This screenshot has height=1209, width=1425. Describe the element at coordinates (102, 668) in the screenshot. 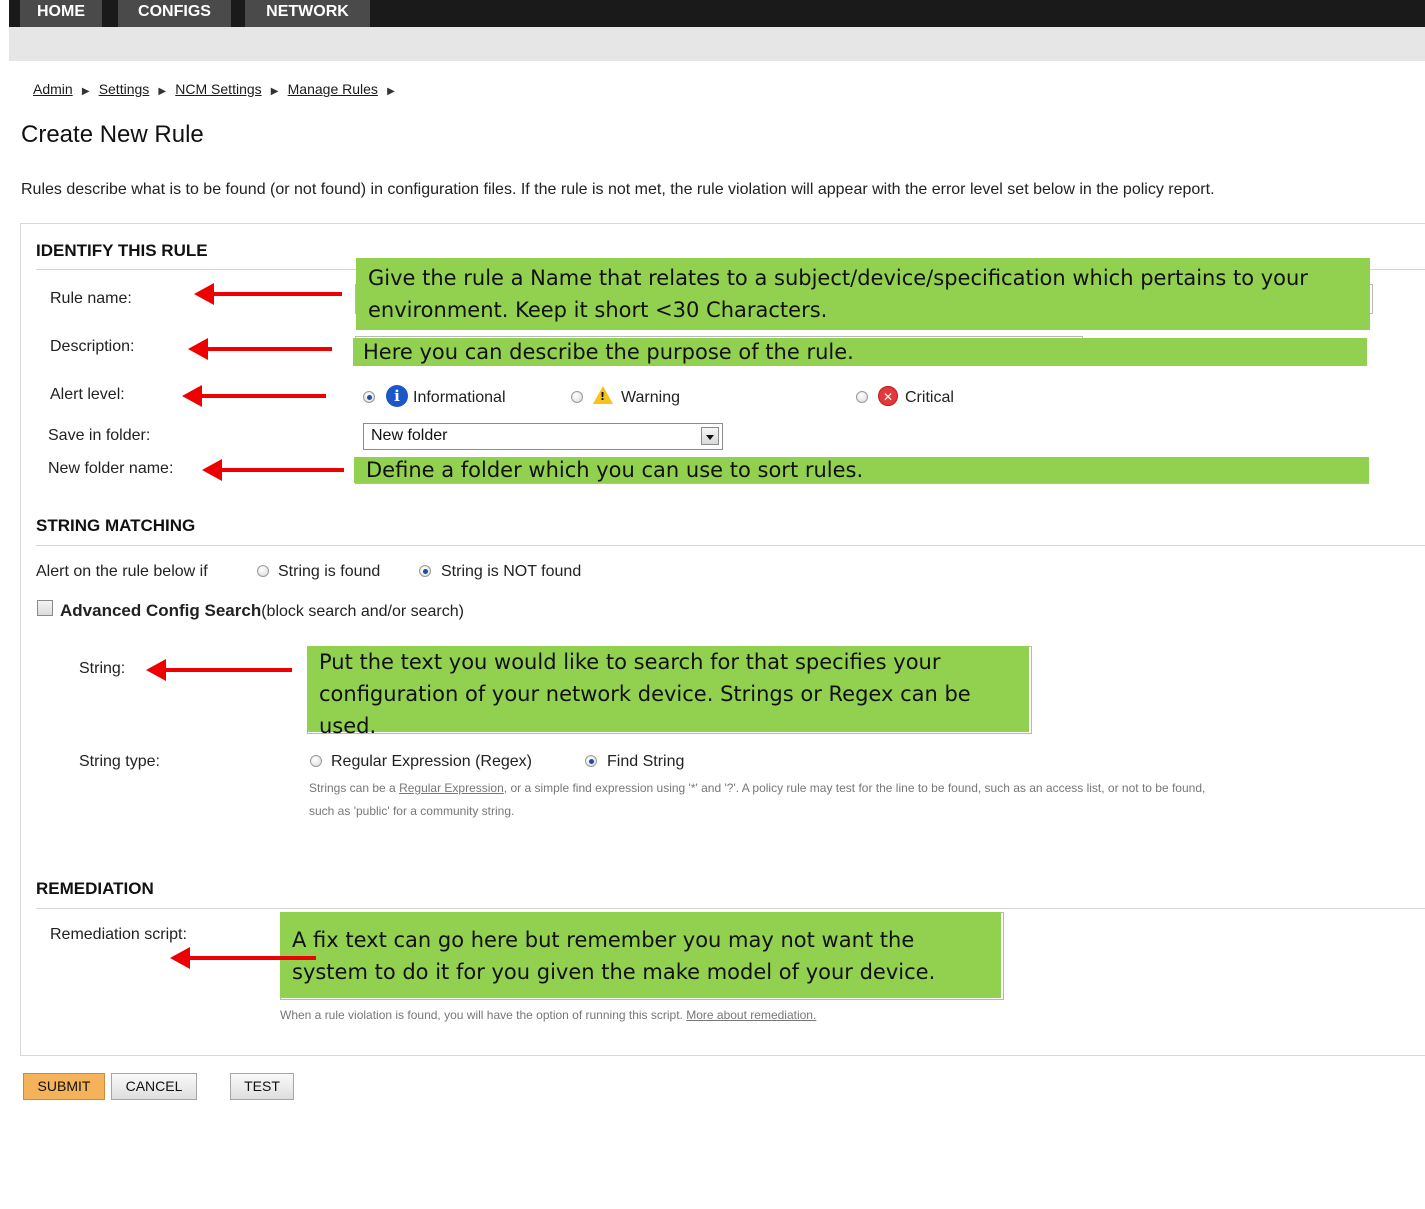

I see `string-label: String:` at that location.